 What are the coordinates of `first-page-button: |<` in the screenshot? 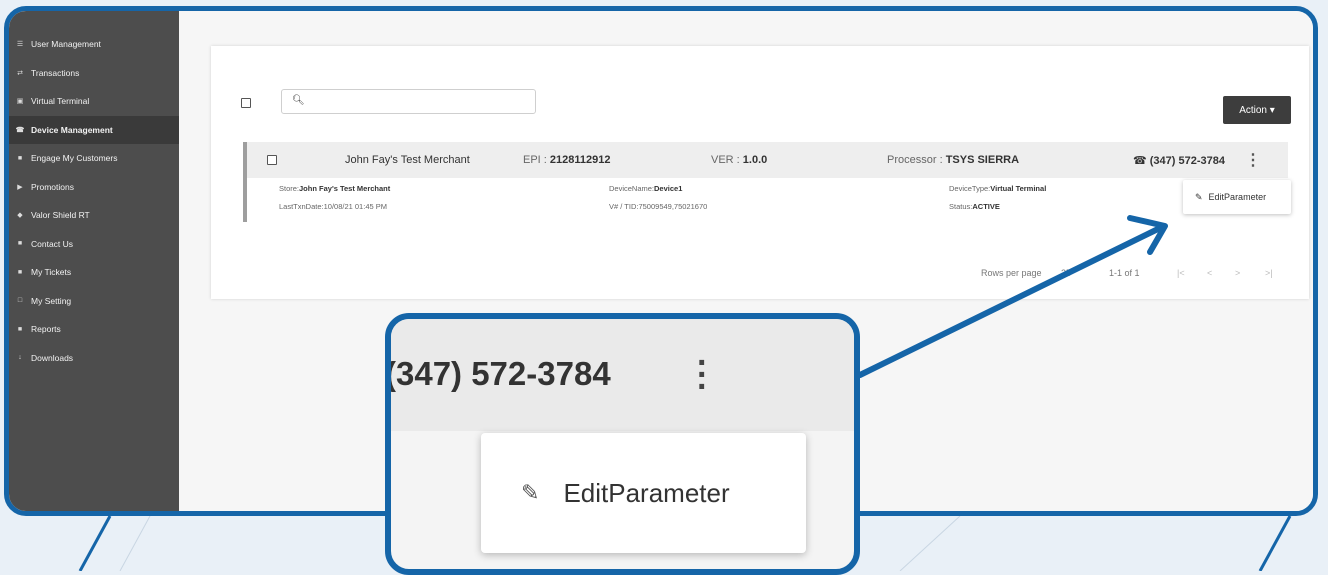 It's located at (1181, 273).